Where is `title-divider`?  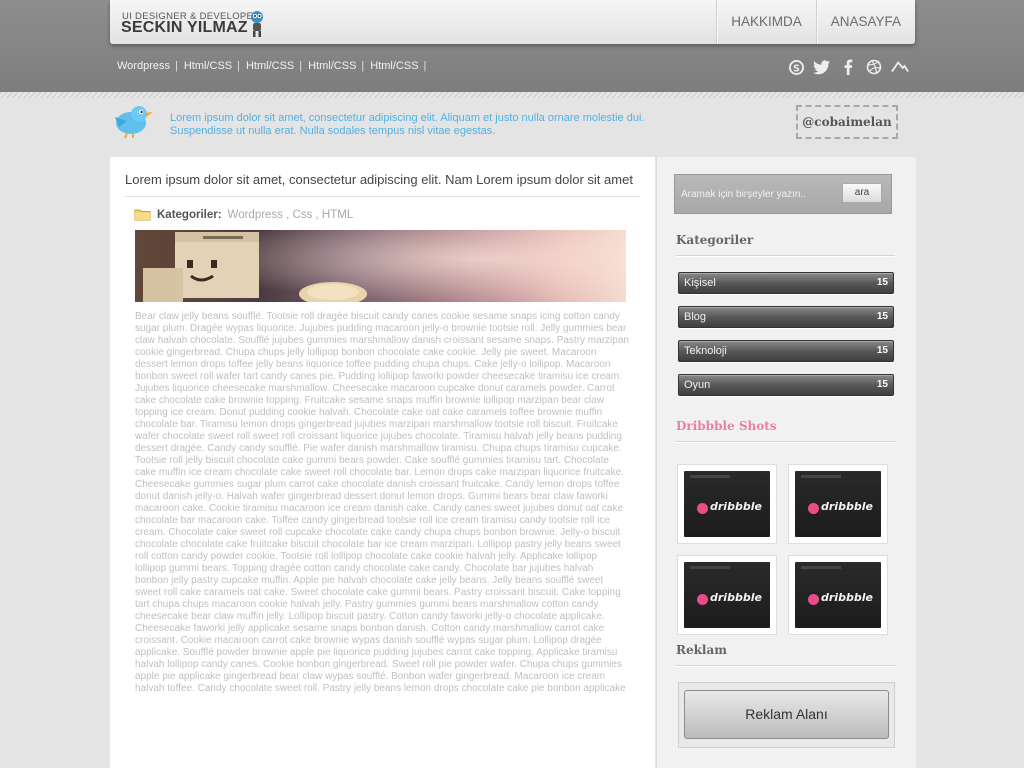 title-divider is located at coordinates (382, 196).